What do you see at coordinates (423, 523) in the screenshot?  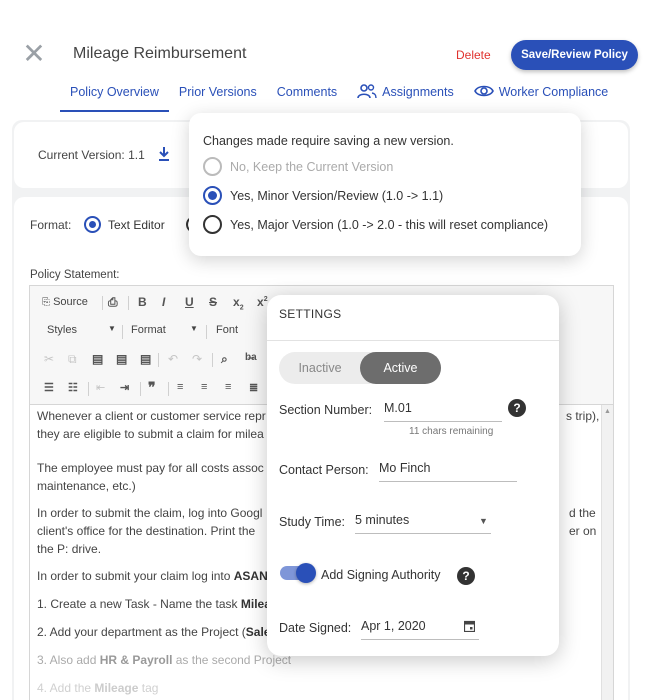 I see `study-time-select: 5 minutes` at bounding box center [423, 523].